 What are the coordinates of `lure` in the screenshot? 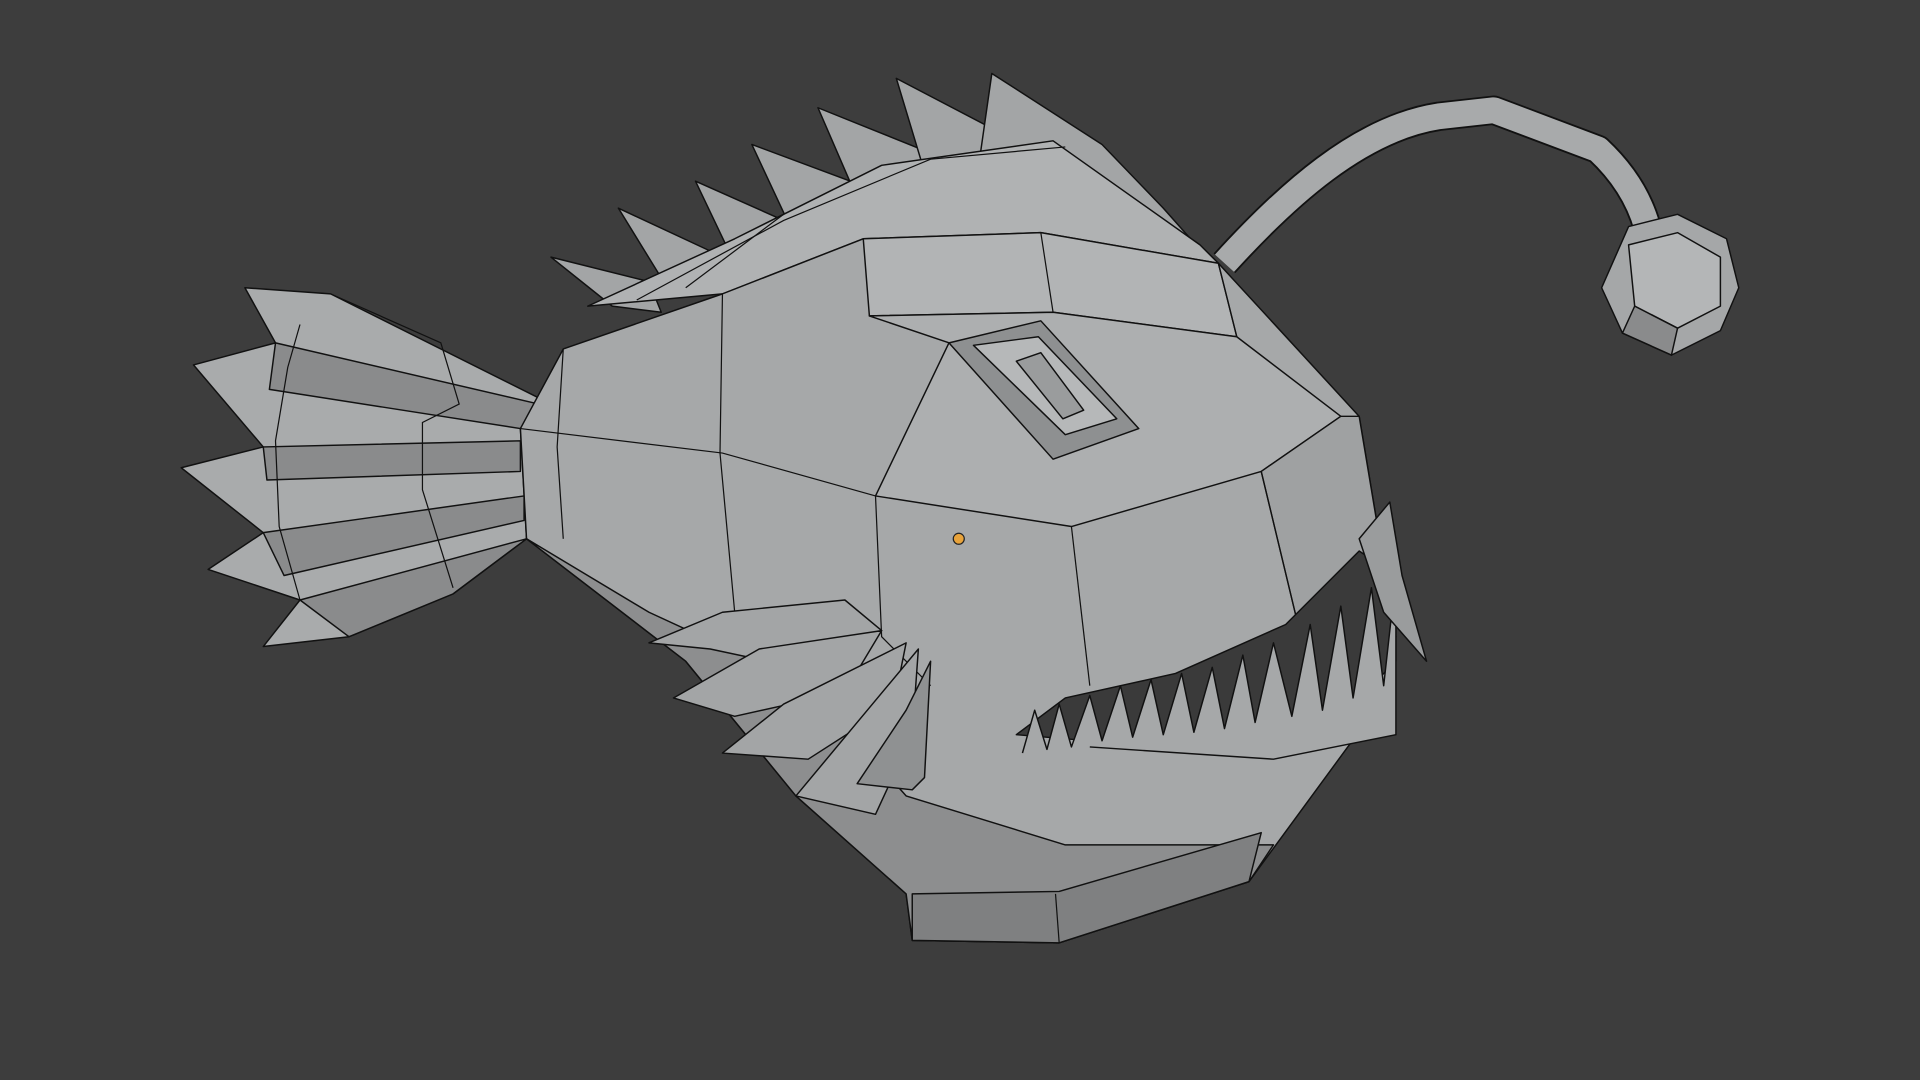 It's located at (1476, 225).